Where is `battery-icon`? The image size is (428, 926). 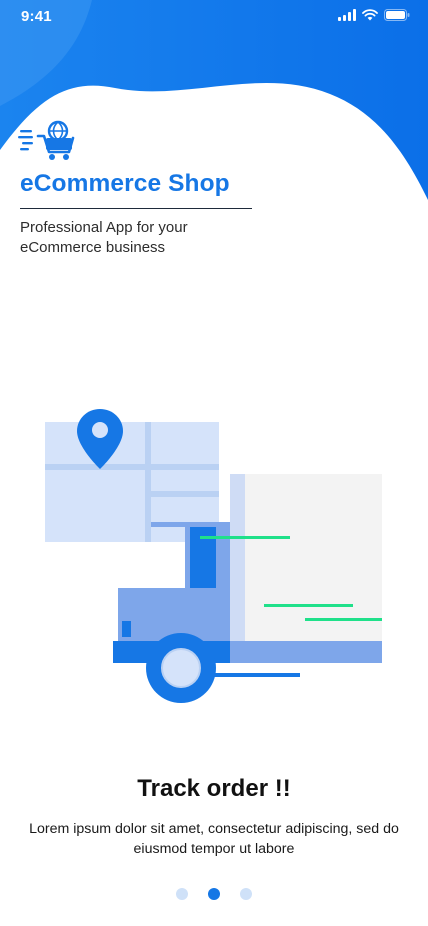 battery-icon is located at coordinates (397, 15).